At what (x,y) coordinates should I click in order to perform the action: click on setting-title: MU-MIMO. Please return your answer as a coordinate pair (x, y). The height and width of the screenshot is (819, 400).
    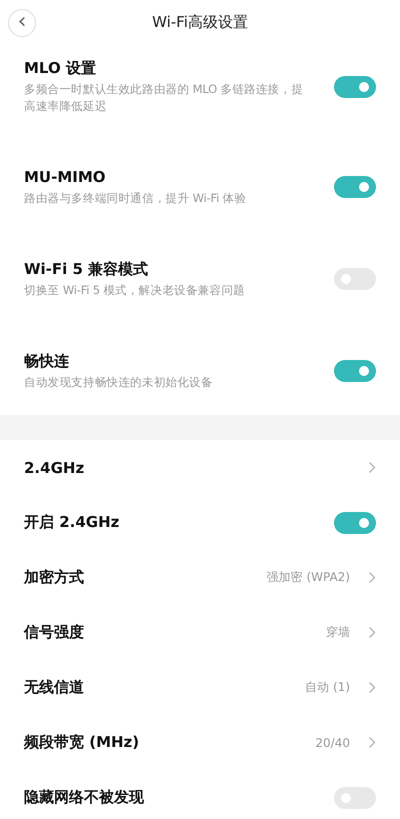
    Looking at the image, I should click on (65, 177).